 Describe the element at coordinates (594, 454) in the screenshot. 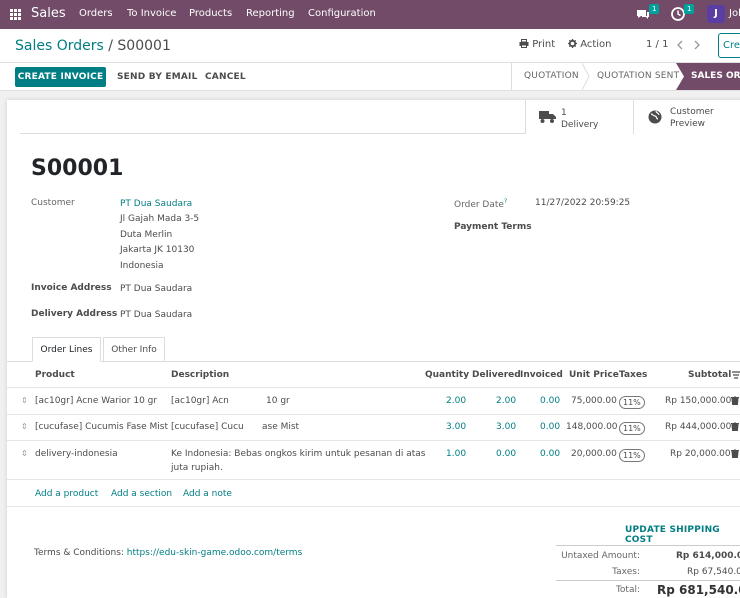

I see `row-unit-price: 20,000.00` at that location.